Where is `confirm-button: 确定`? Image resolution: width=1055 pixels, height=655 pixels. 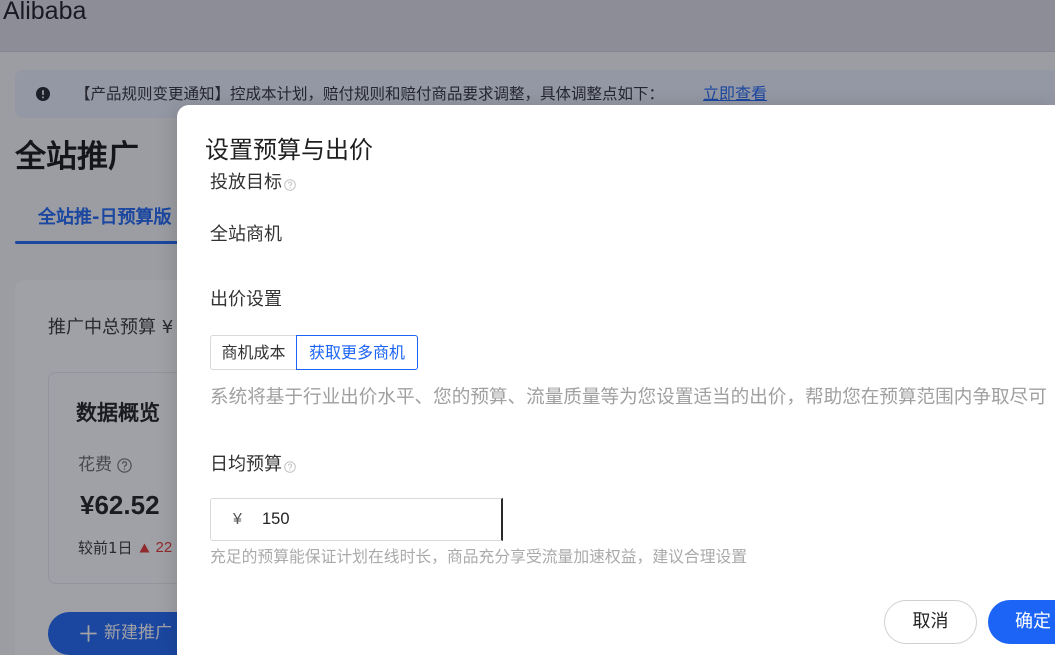 confirm-button: 确定 is located at coordinates (1021, 622).